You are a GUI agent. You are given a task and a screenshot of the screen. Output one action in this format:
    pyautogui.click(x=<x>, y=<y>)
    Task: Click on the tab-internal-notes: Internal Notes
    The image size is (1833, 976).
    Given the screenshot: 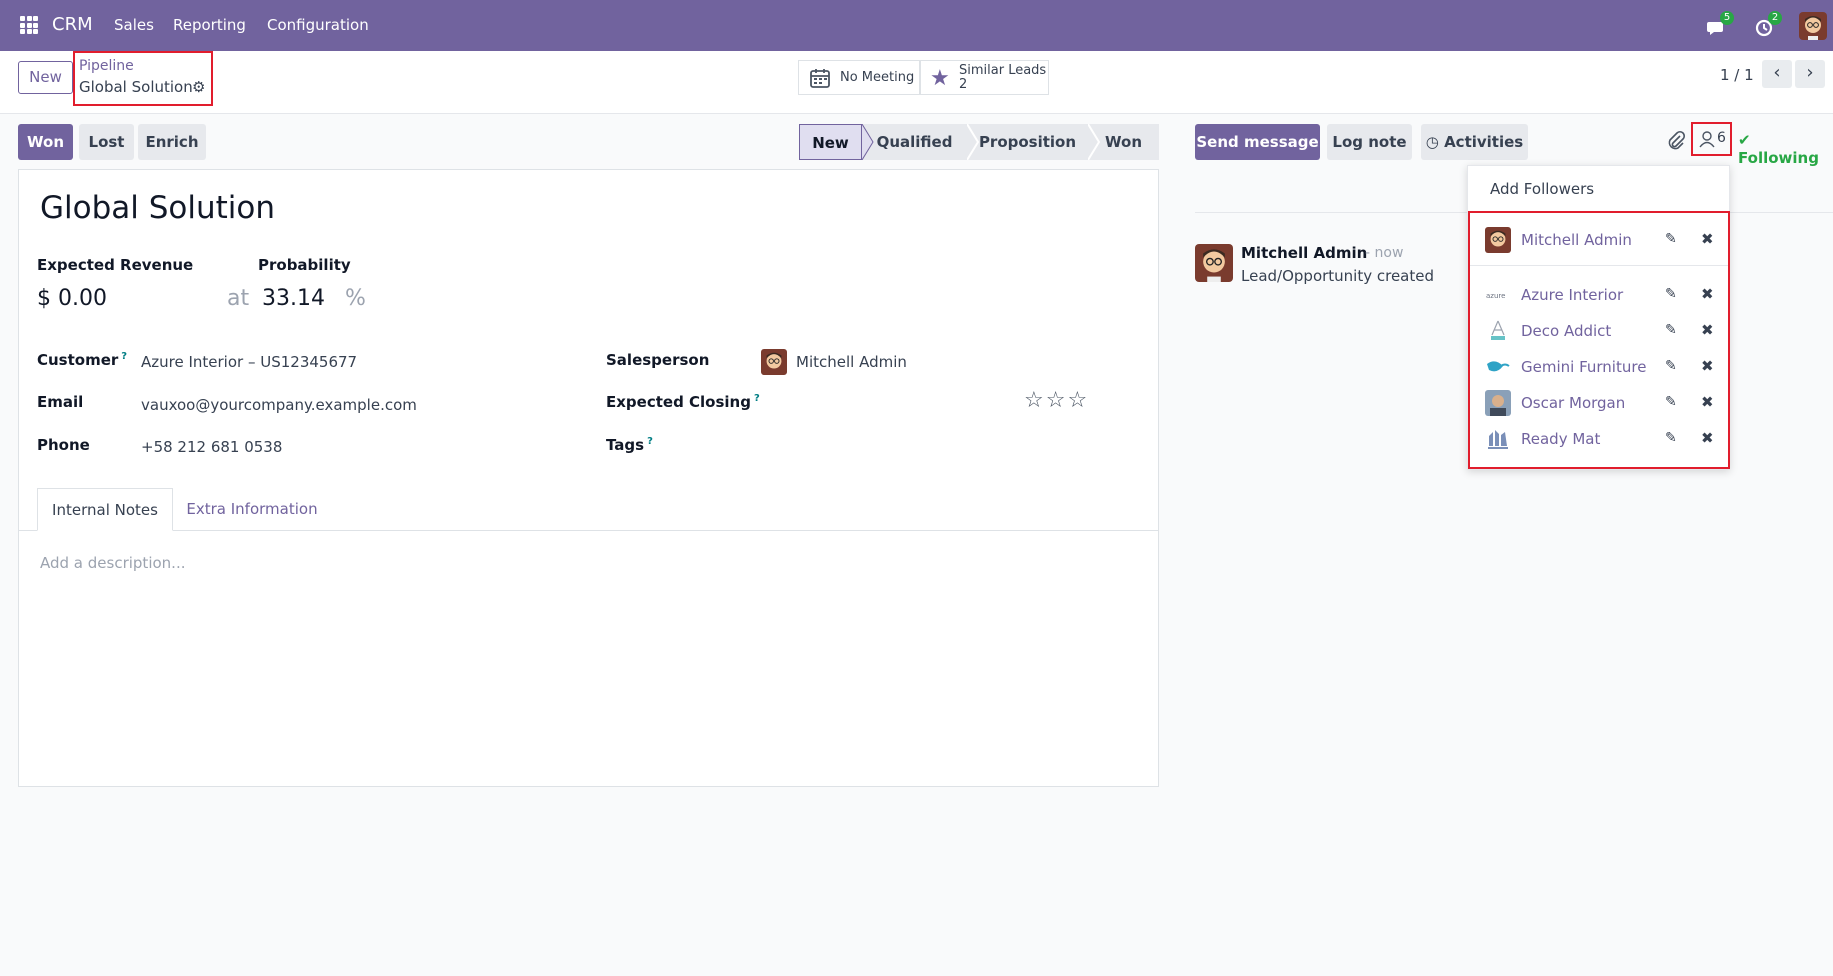 What is the action you would take?
    pyautogui.click(x=105, y=509)
    